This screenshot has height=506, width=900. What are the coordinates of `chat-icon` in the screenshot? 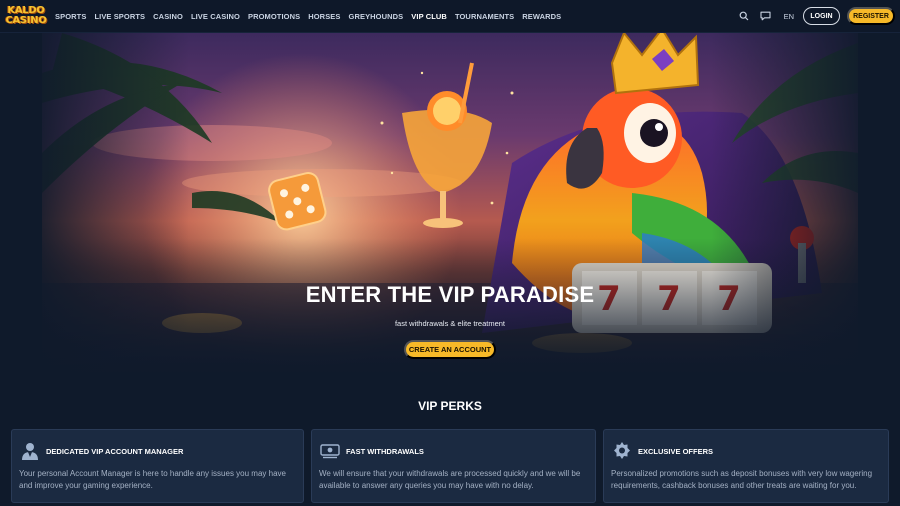 It's located at (766, 16).